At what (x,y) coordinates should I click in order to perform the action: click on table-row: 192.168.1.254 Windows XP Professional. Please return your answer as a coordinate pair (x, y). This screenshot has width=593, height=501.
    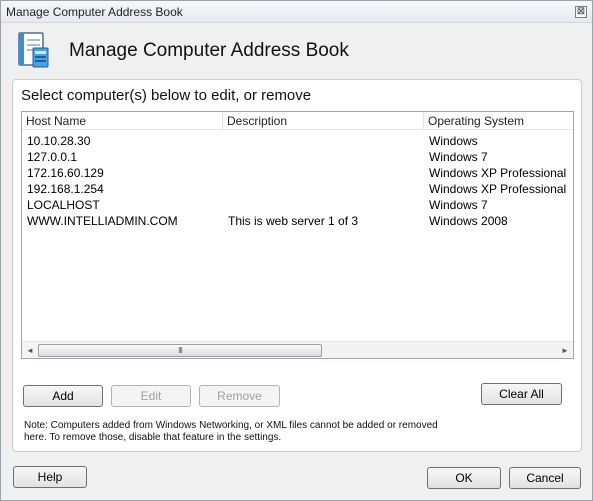
    Looking at the image, I should click on (297, 189).